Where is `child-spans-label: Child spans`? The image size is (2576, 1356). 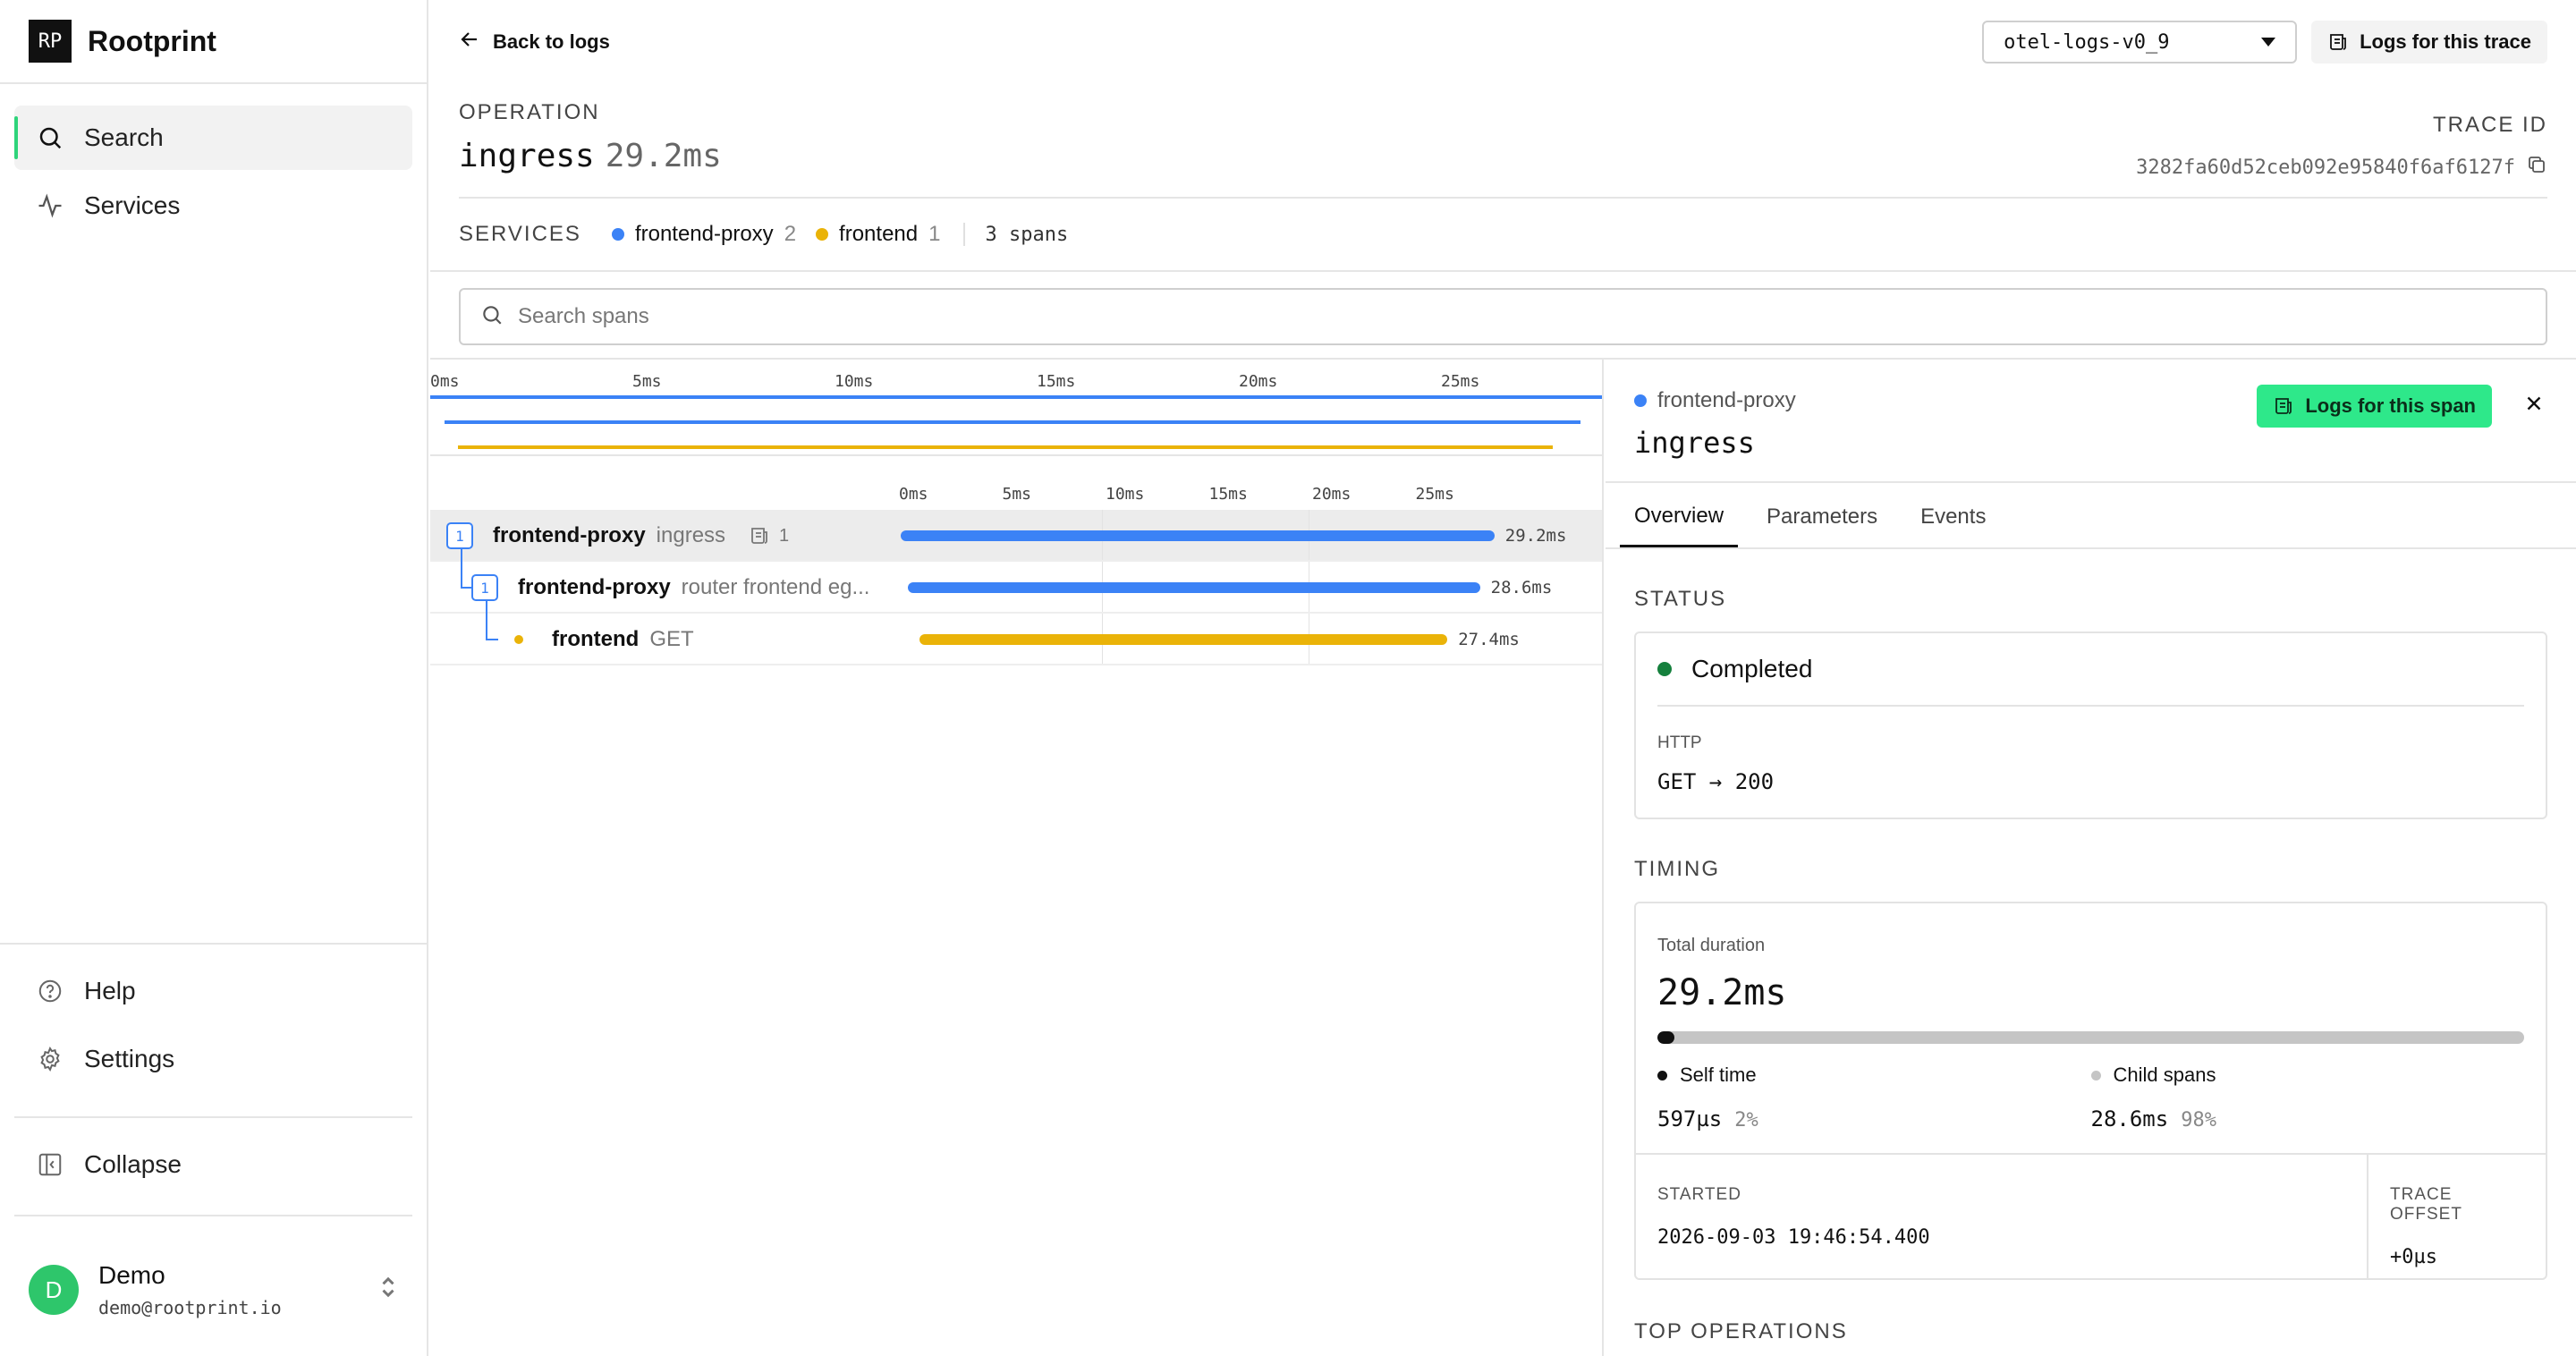
child-spans-label: Child spans is located at coordinates (2164, 1075).